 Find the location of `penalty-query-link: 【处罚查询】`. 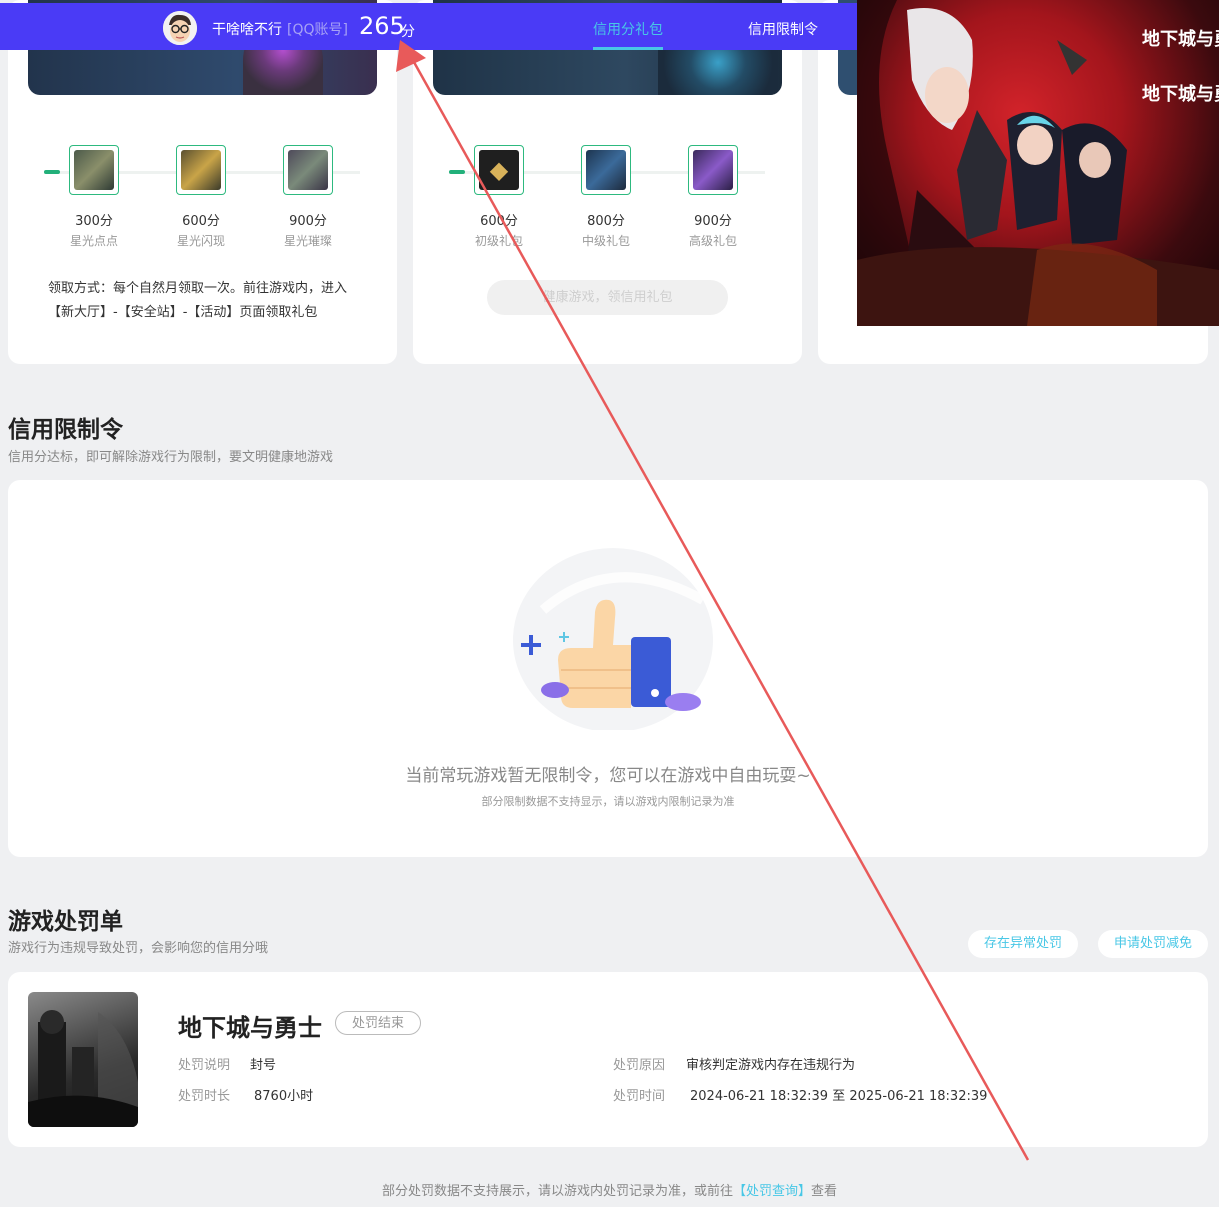

penalty-query-link: 【处罚查询】 is located at coordinates (772, 1191).